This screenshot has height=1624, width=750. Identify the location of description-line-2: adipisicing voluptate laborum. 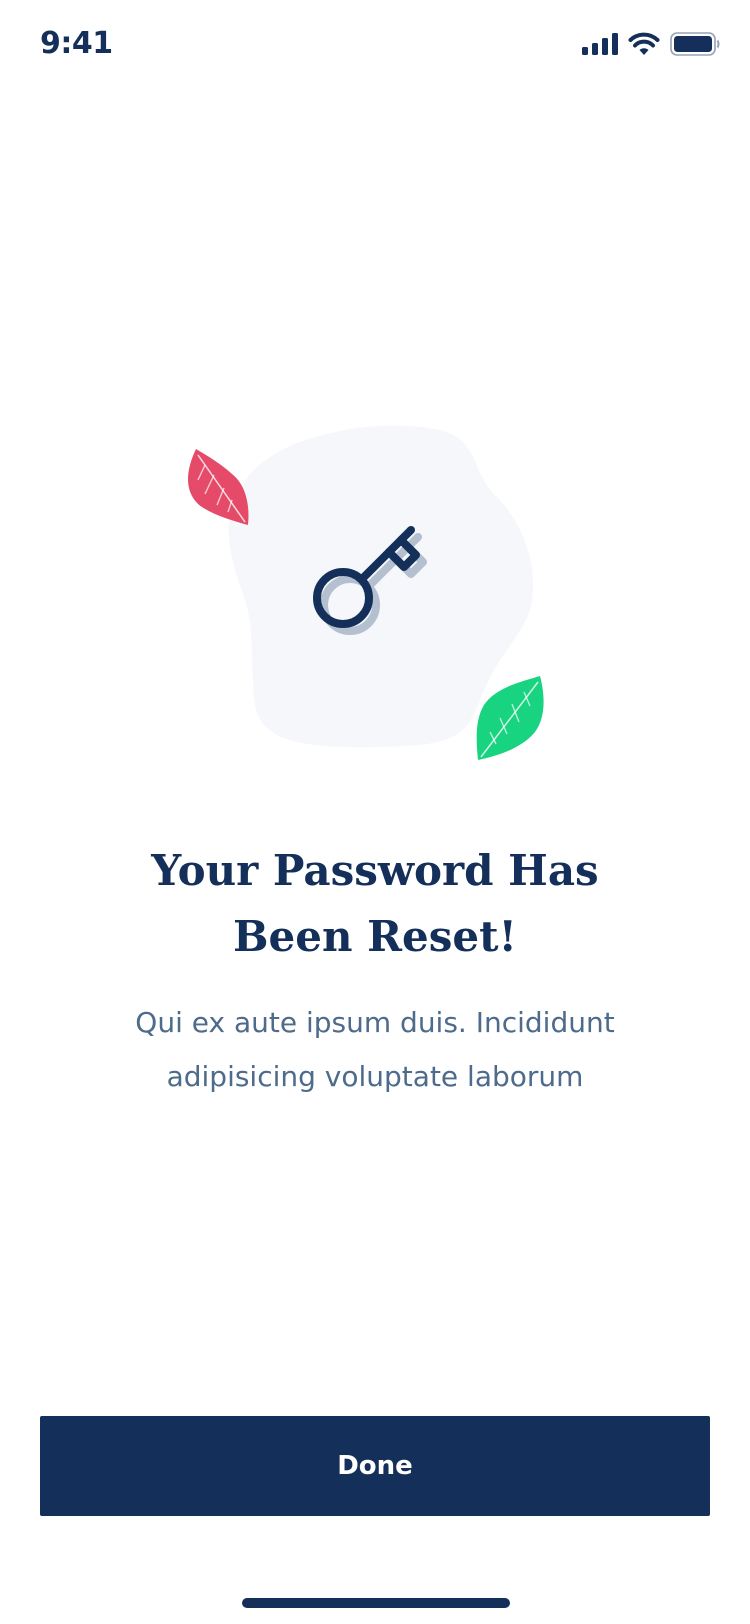
(375, 1076).